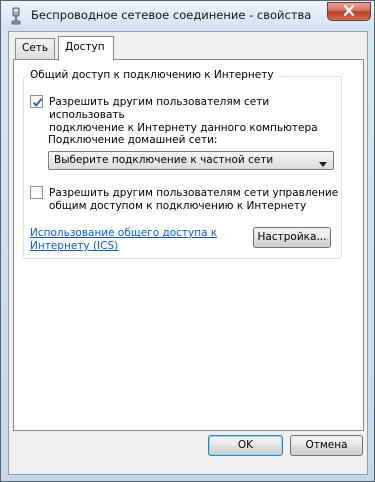 The image size is (375, 482). What do you see at coordinates (164, 160) in the screenshot?
I see `home-network-selected-value: Выберите подключение к частной сети` at bounding box center [164, 160].